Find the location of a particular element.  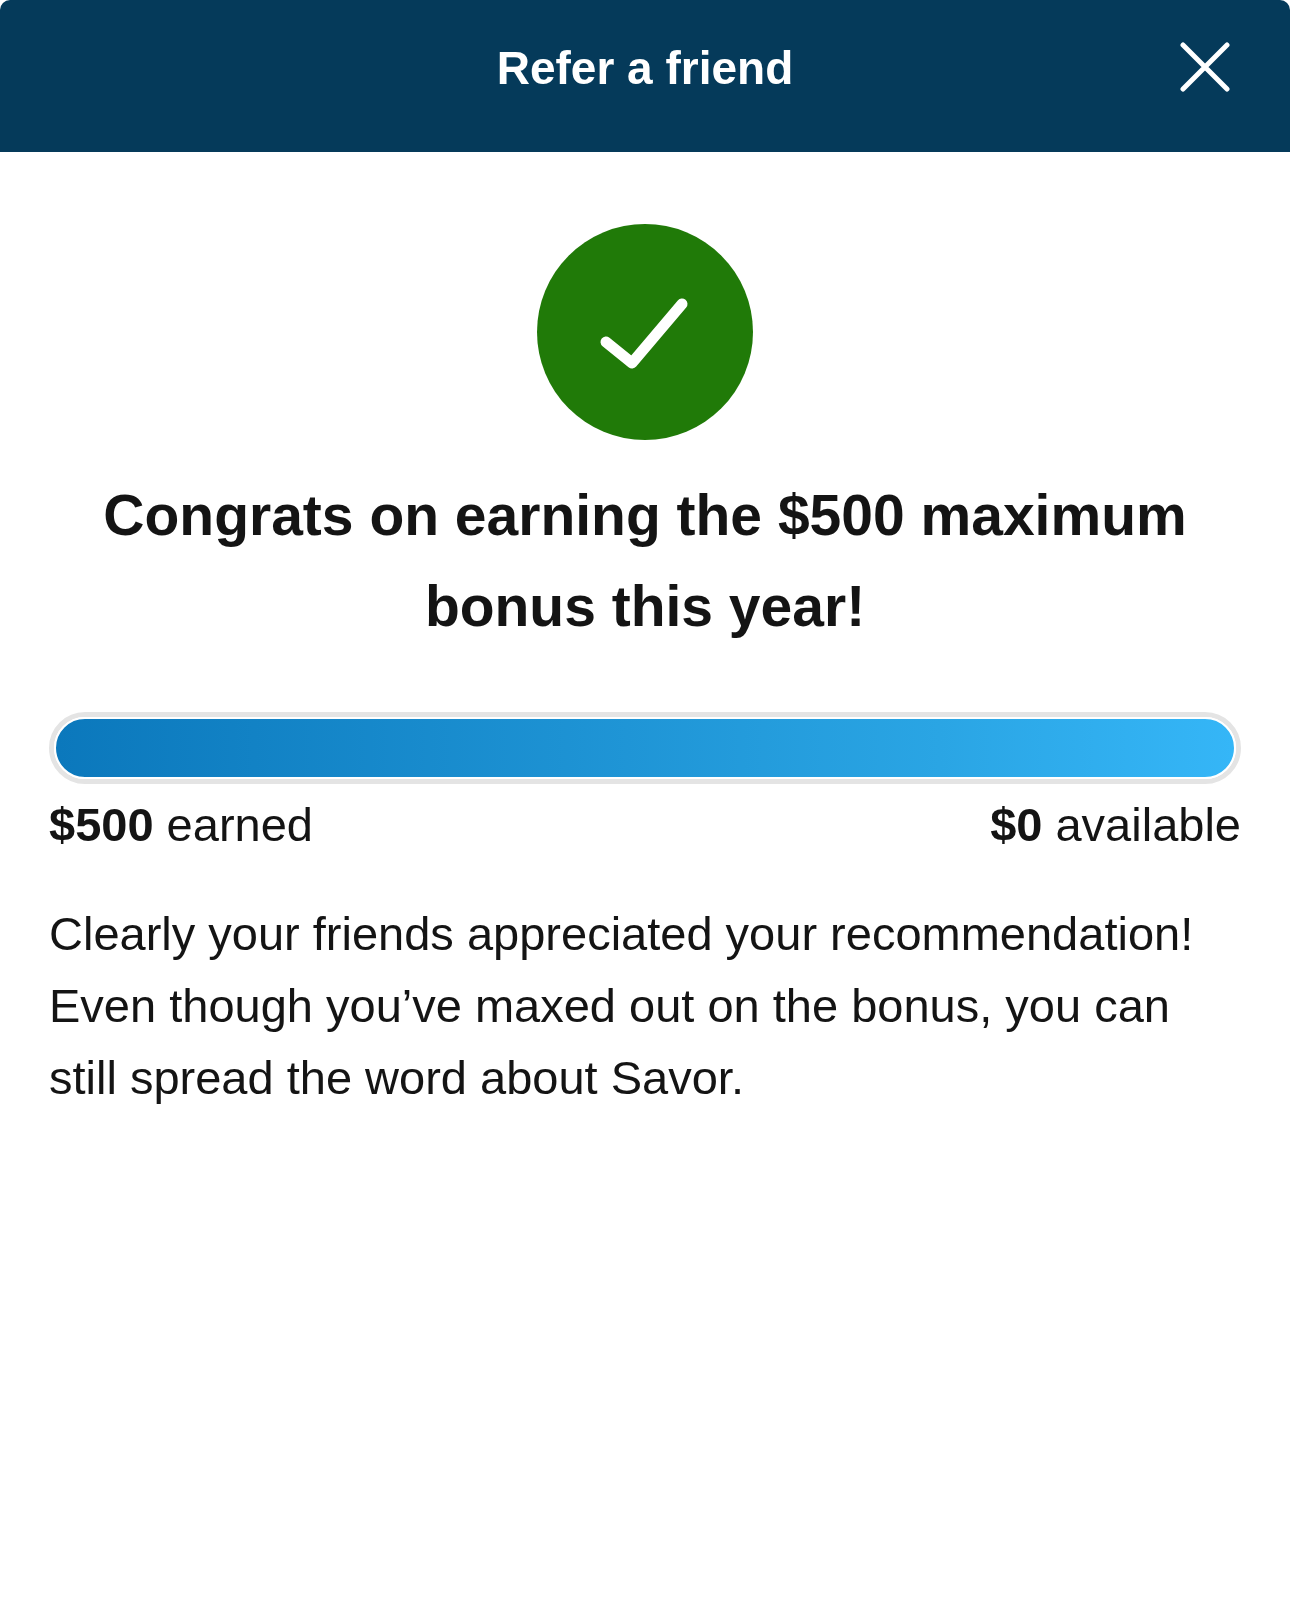

earned-amount: $500 earned is located at coordinates (181, 825).